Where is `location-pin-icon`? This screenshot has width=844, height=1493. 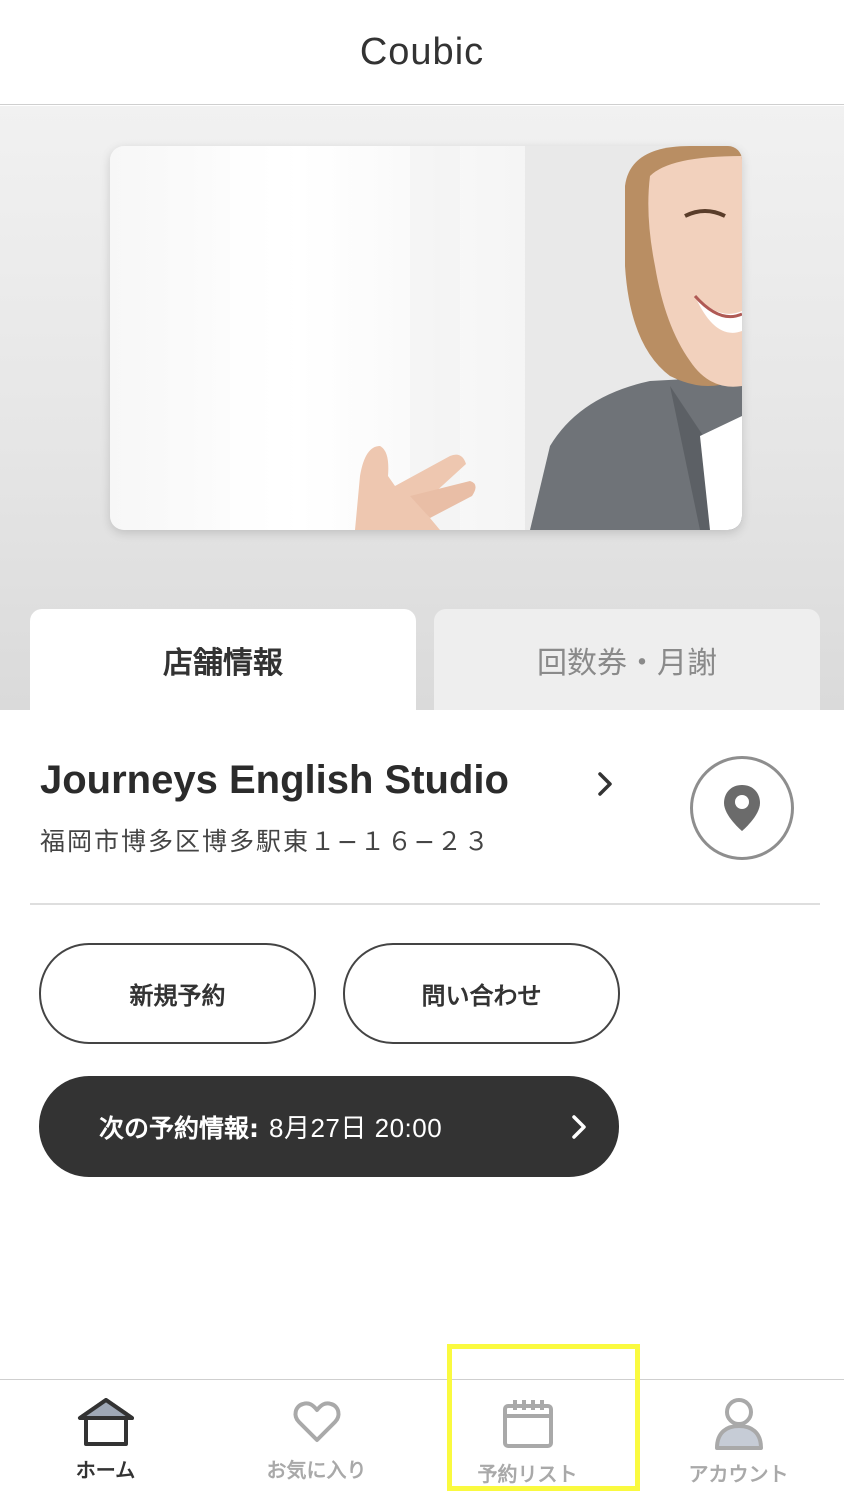 location-pin-icon is located at coordinates (742, 808).